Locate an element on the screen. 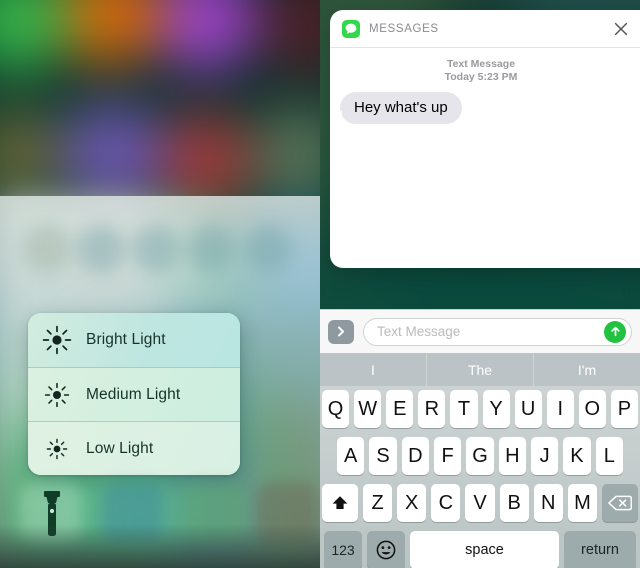  prediction-3: I'm is located at coordinates (586, 369).